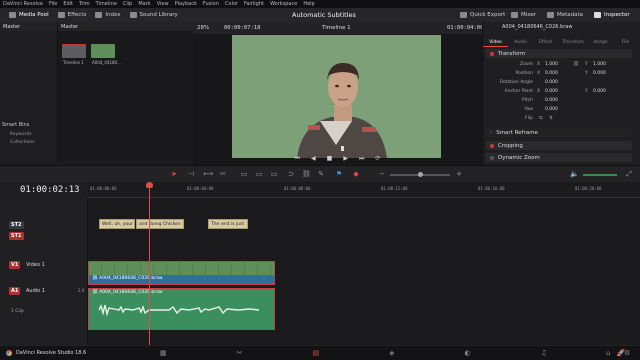 Image resolution: width=640 pixels, height=360 pixels. Describe the element at coordinates (559, 132) in the screenshot. I see `smart-reframe-section: › Smart Reframe` at that location.